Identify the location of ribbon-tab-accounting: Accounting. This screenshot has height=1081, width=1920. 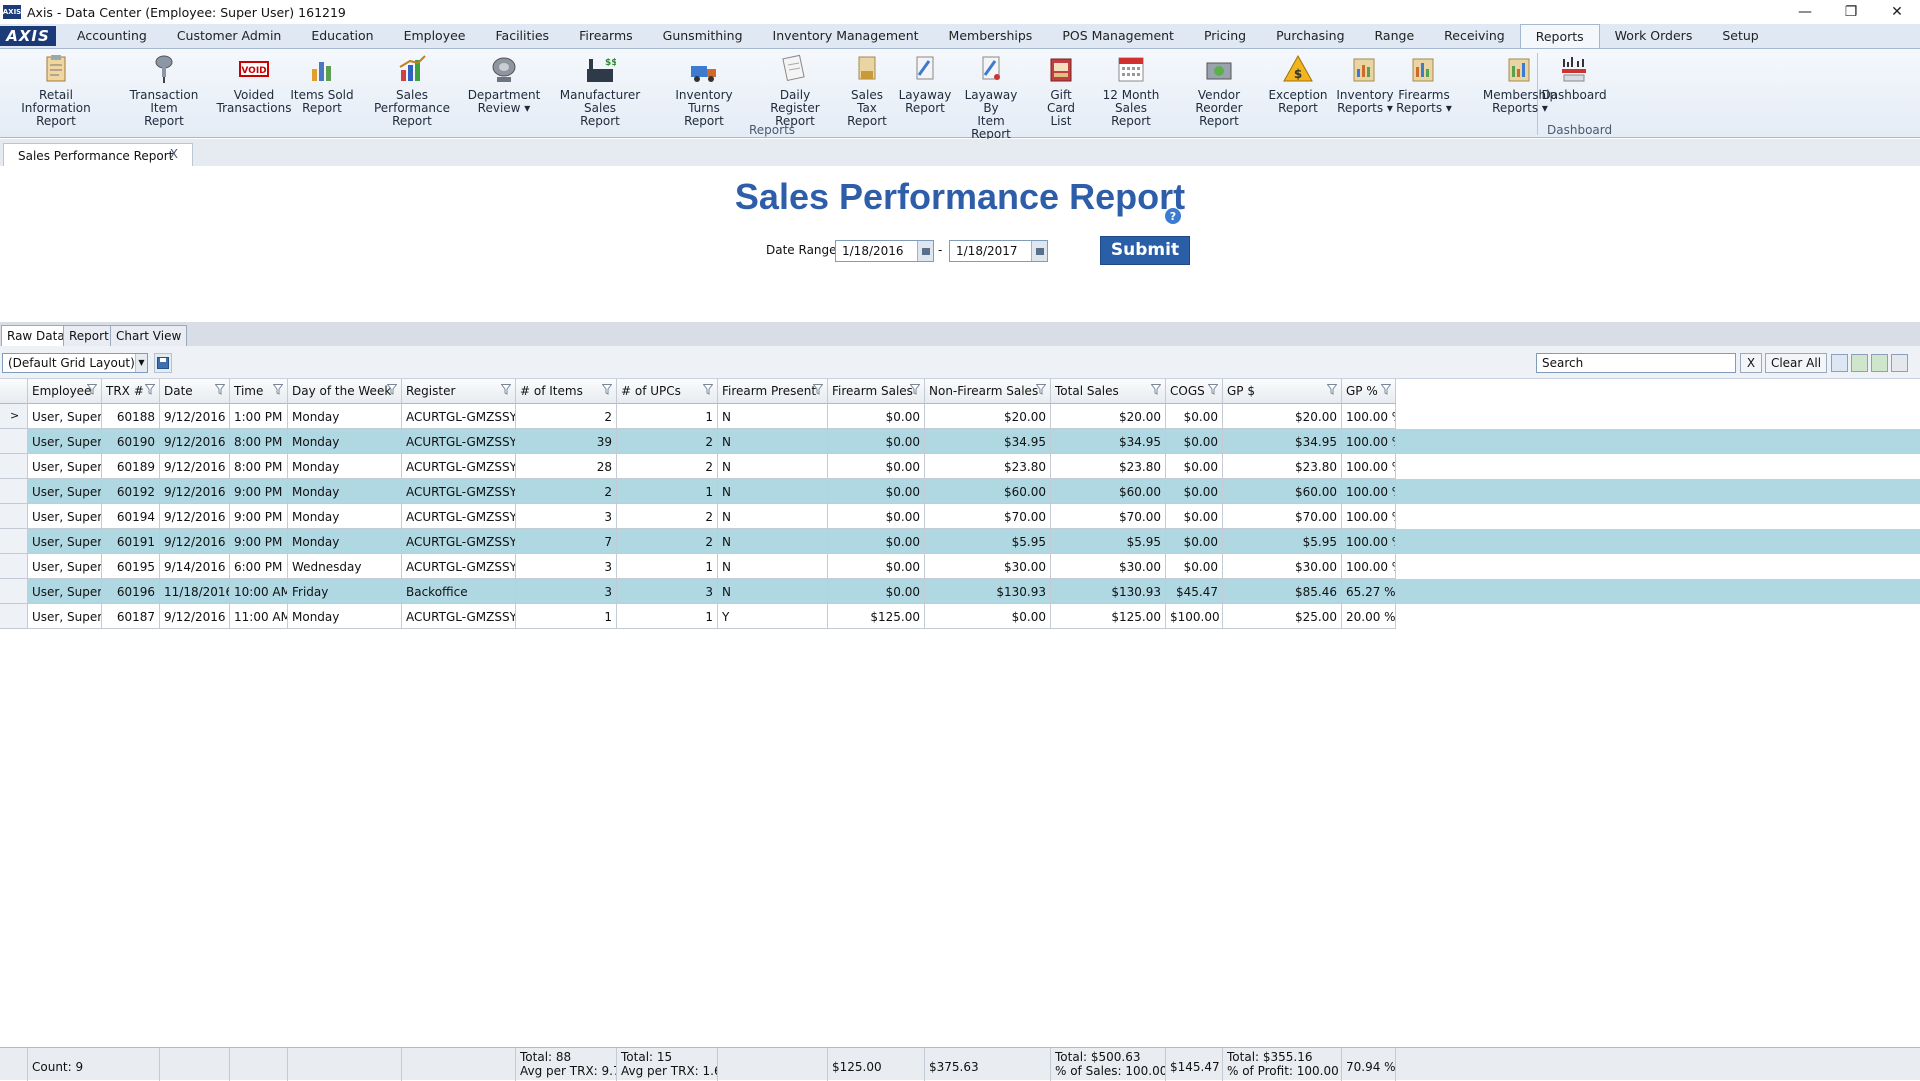
(112, 36).